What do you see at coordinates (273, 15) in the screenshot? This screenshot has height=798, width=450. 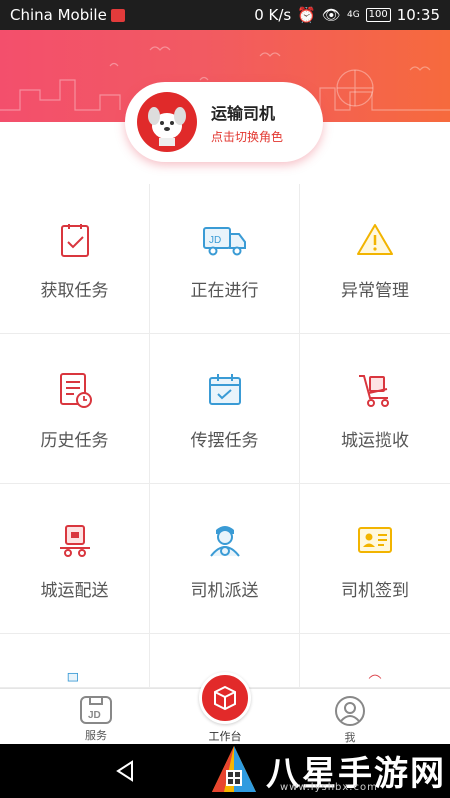 I see `network-speed: 0 K/s` at bounding box center [273, 15].